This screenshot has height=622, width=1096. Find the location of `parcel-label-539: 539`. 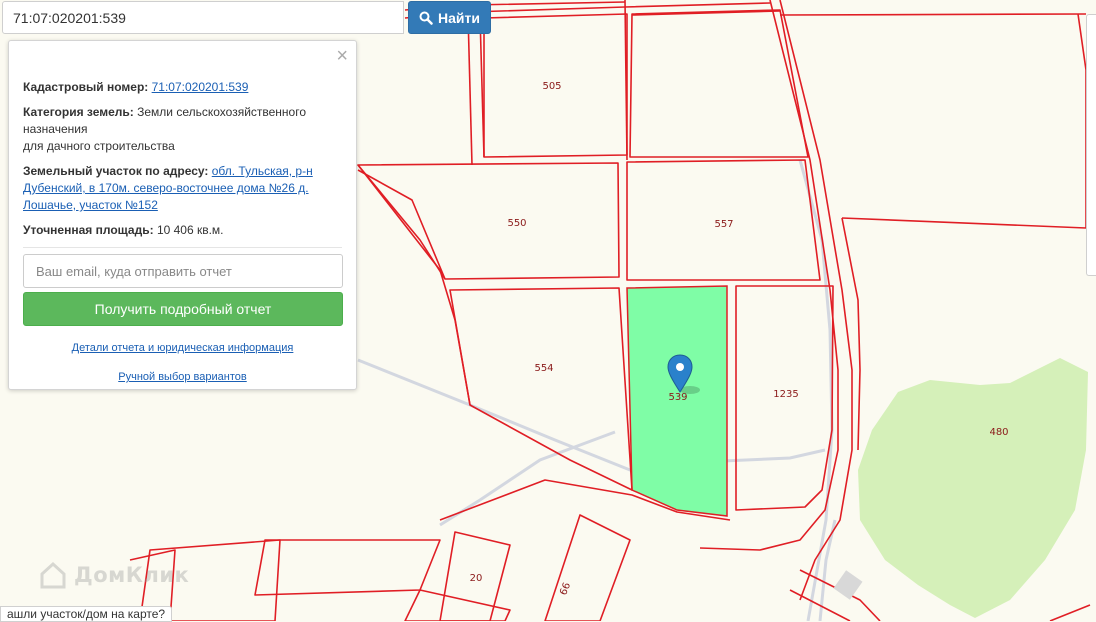

parcel-label-539: 539 is located at coordinates (677, 397).